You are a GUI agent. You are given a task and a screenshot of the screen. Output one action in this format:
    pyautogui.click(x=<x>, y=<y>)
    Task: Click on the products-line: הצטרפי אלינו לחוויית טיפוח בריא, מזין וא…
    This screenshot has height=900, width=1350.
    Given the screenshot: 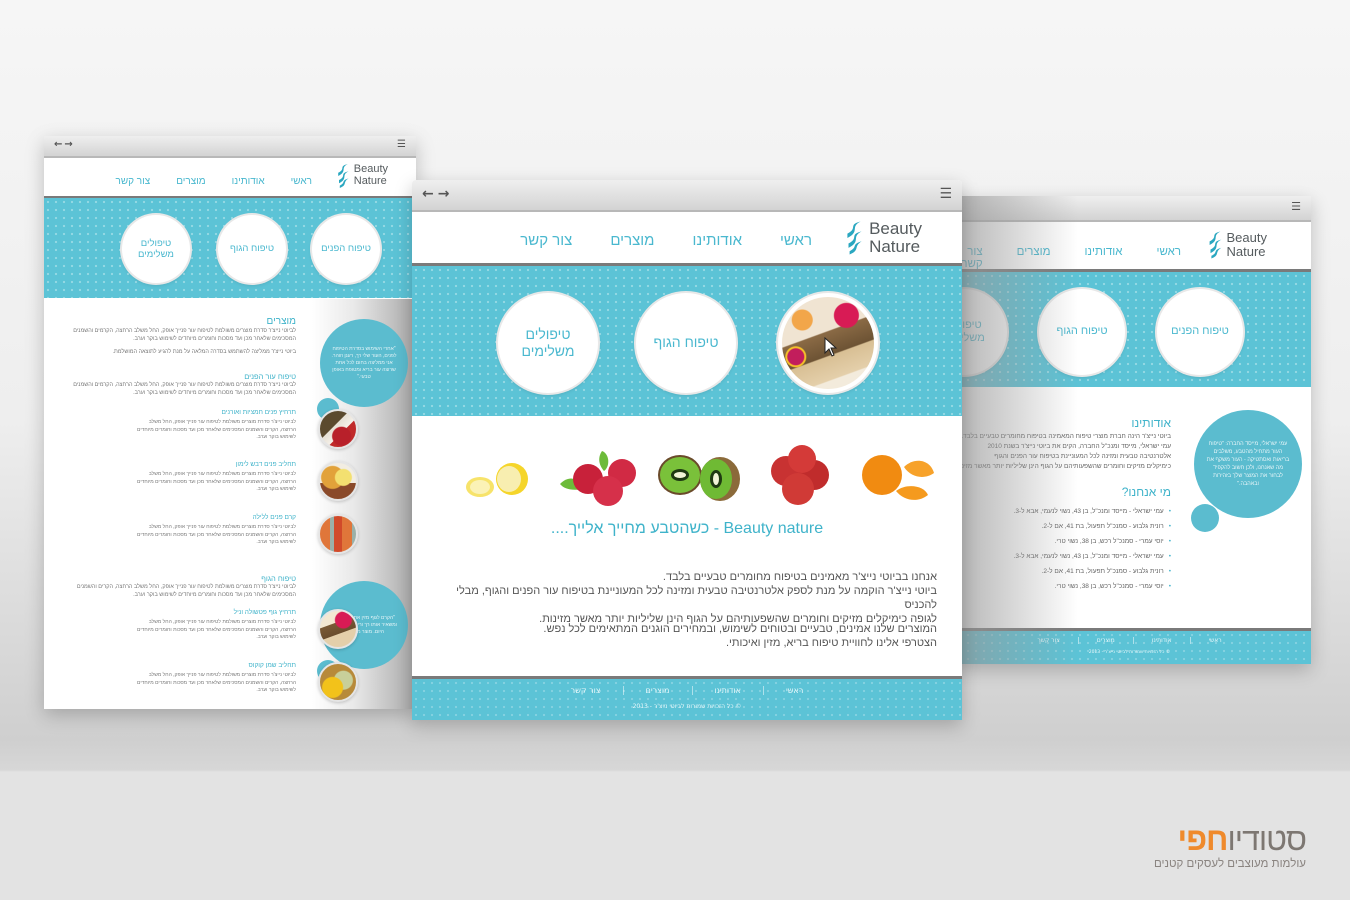 What is the action you would take?
    pyautogui.click(x=831, y=643)
    